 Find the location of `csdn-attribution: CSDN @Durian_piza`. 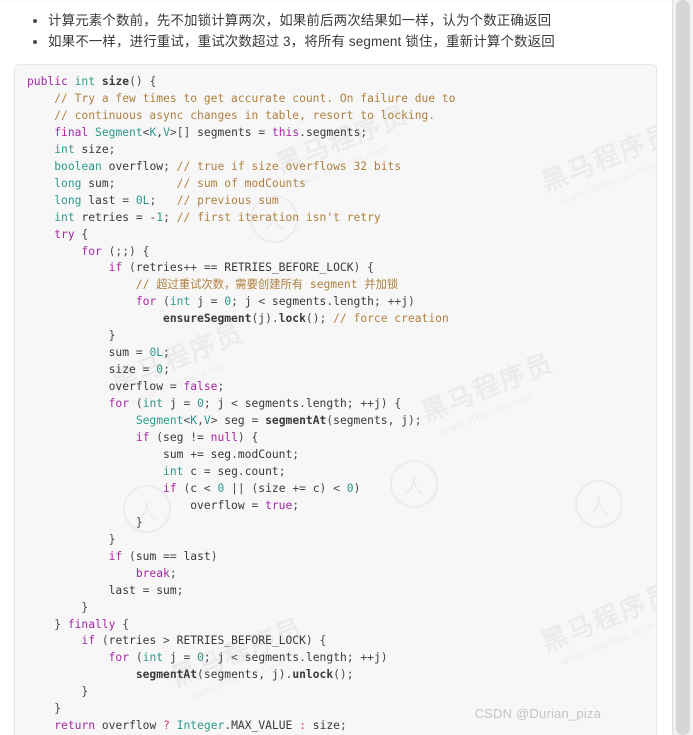

csdn-attribution: CSDN @Durian_piza is located at coordinates (537, 713).